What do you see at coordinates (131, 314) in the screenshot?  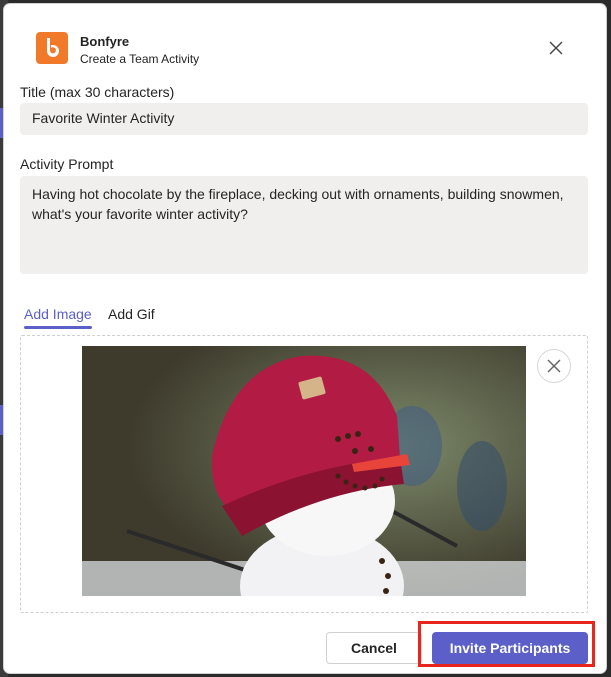 I see `tab-add-gif: Add Gif` at bounding box center [131, 314].